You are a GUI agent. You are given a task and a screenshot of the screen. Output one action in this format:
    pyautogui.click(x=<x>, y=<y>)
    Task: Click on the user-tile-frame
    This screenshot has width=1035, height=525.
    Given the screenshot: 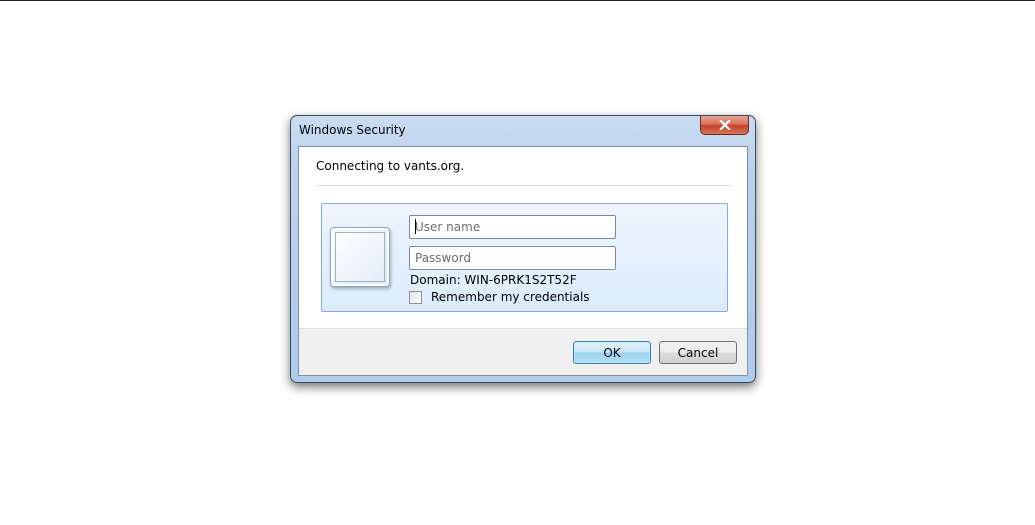 What is the action you would take?
    pyautogui.click(x=360, y=257)
    